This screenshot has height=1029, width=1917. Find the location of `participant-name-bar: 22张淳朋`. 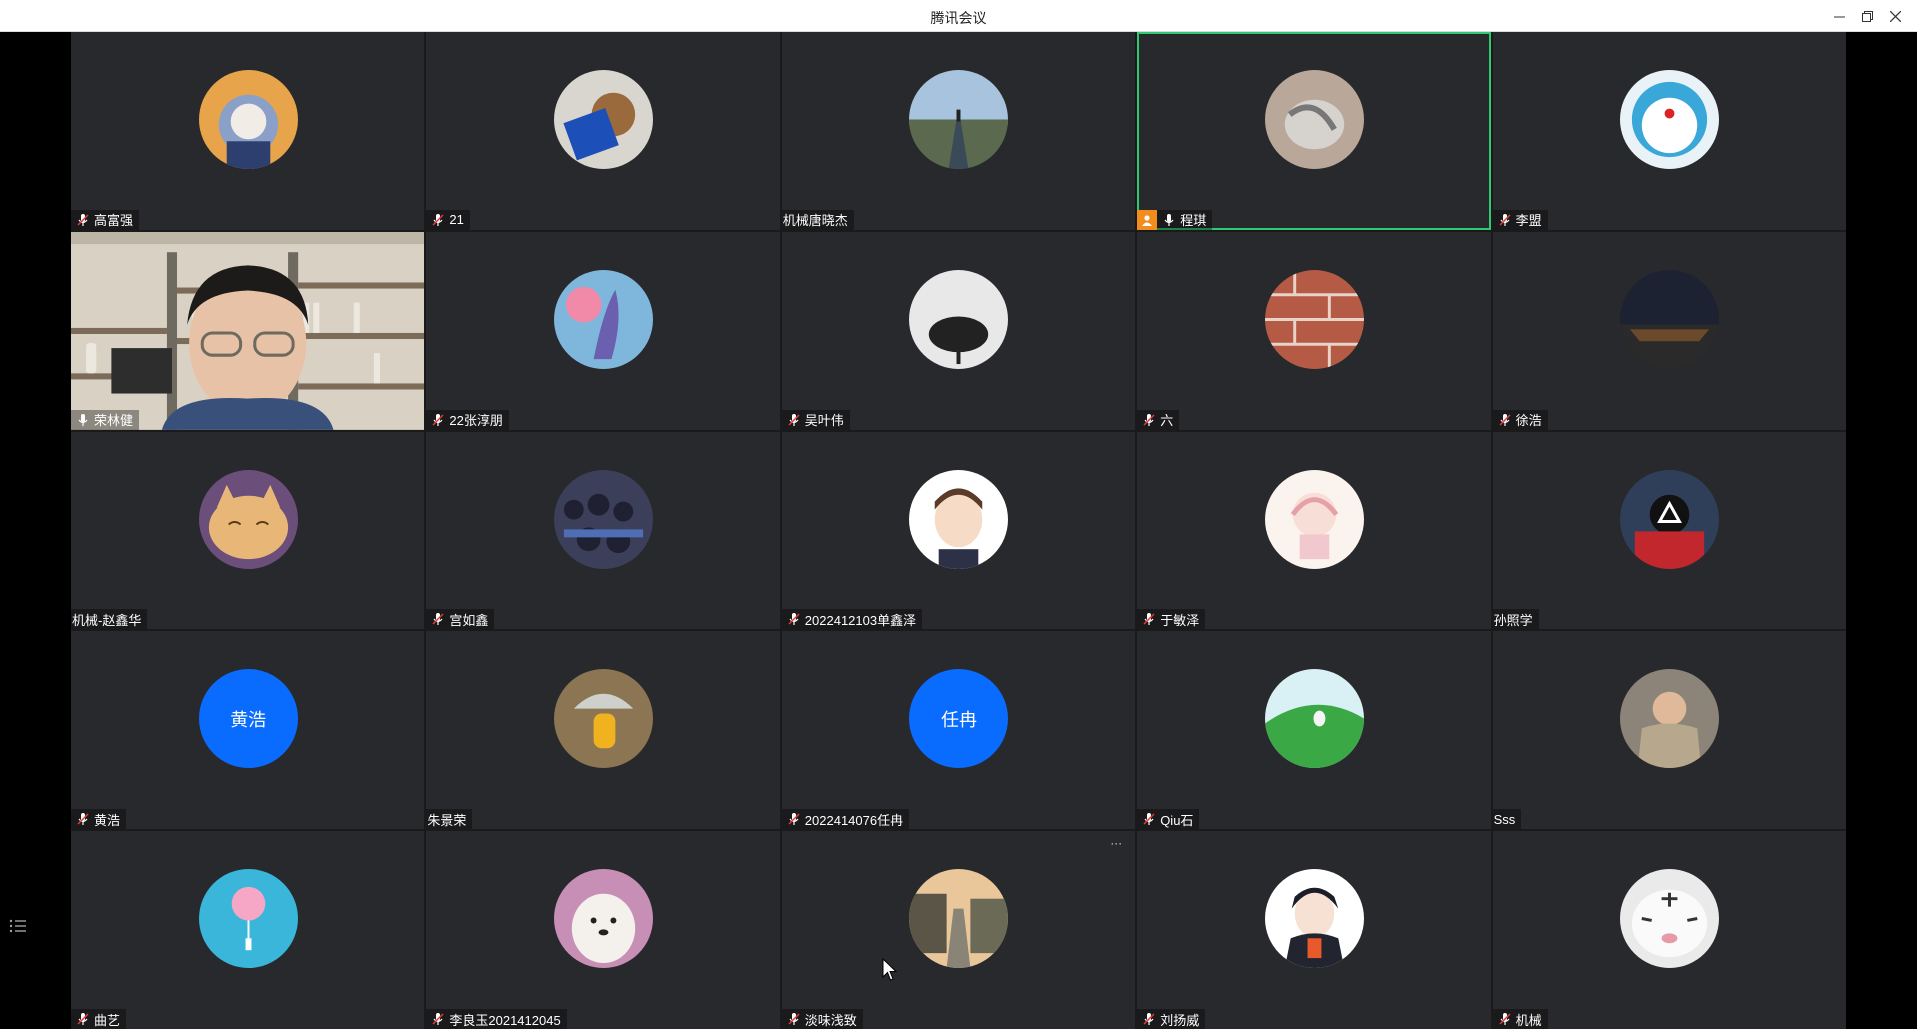

participant-name-bar: 22张淳朋 is located at coordinates (467, 419).